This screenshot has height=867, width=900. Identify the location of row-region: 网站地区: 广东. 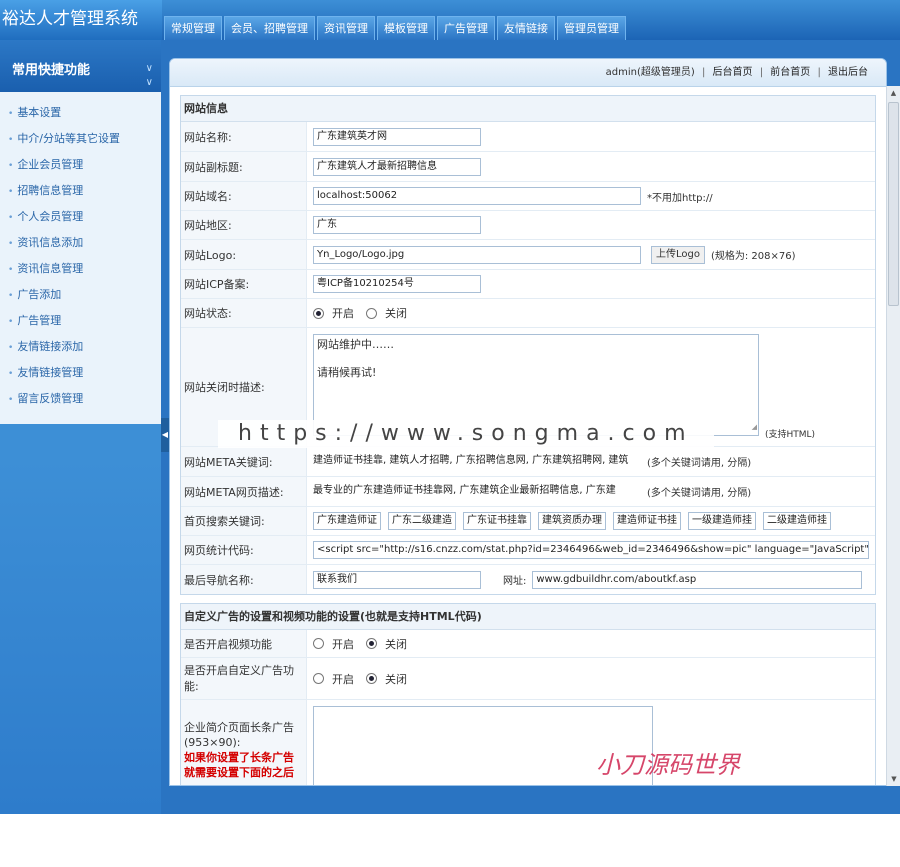
(528, 225).